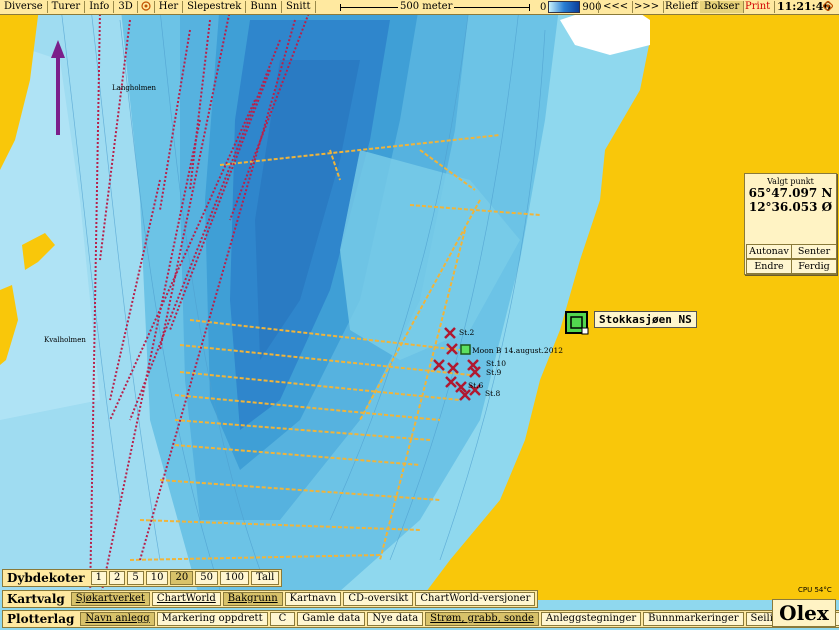  What do you see at coordinates (693, 619) in the screenshot?
I see `layer-bunnmarkeringer: Bunnmarkeringer` at bounding box center [693, 619].